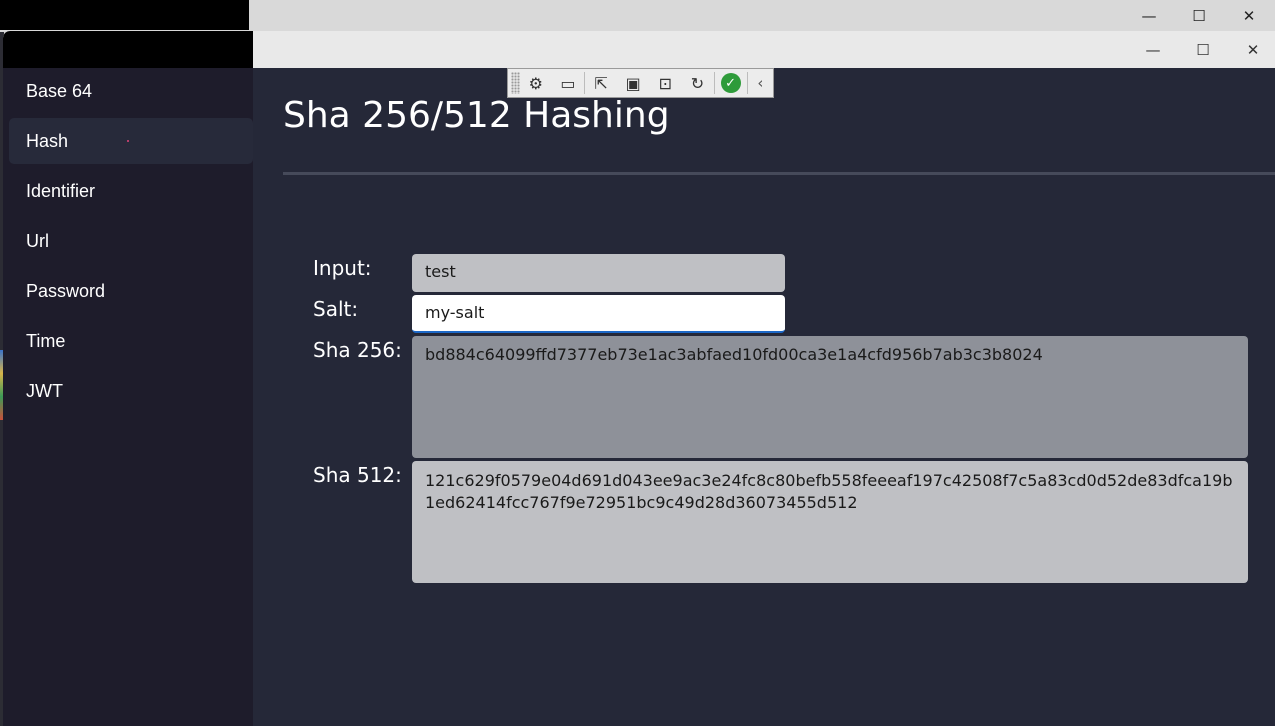 The width and height of the screenshot is (1275, 726). I want to click on sidebar-item-time: Time, so click(131, 341).